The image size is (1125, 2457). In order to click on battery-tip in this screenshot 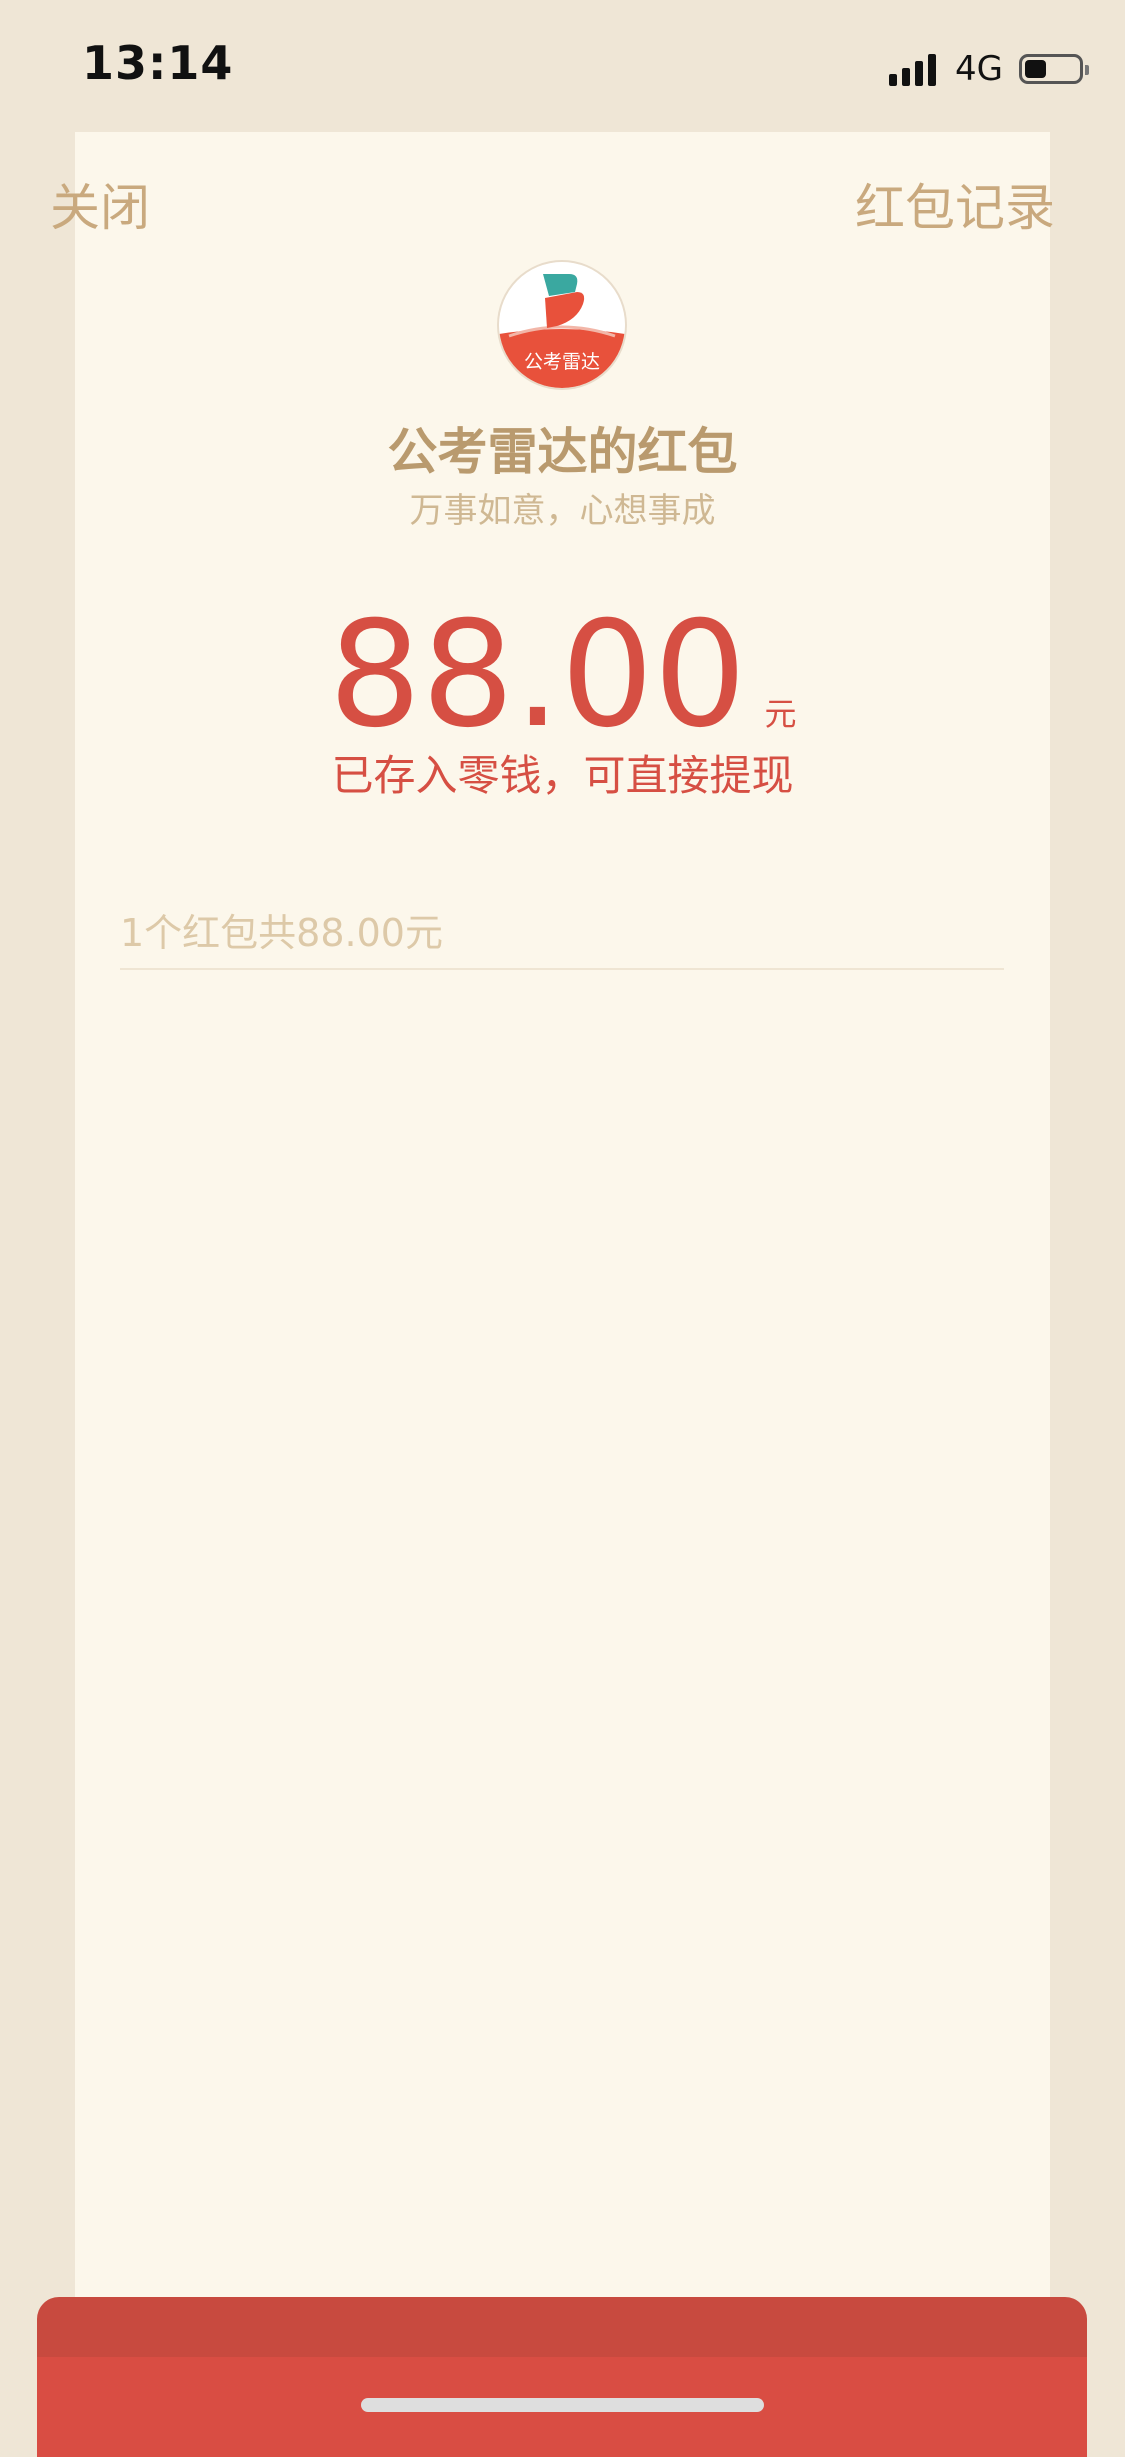, I will do `click(1087, 70)`.